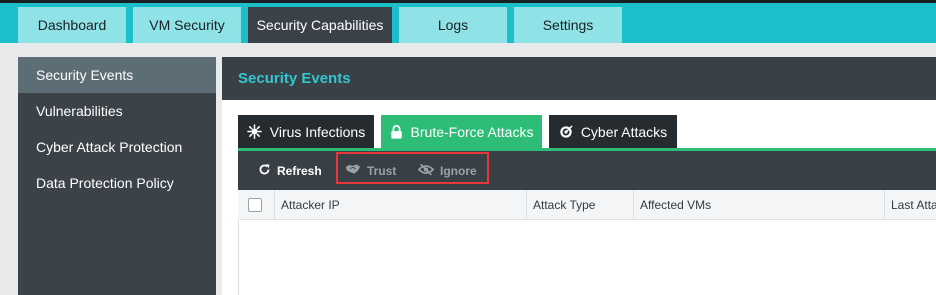  Describe the element at coordinates (255, 205) in the screenshot. I see `select-all-checkbox` at that location.